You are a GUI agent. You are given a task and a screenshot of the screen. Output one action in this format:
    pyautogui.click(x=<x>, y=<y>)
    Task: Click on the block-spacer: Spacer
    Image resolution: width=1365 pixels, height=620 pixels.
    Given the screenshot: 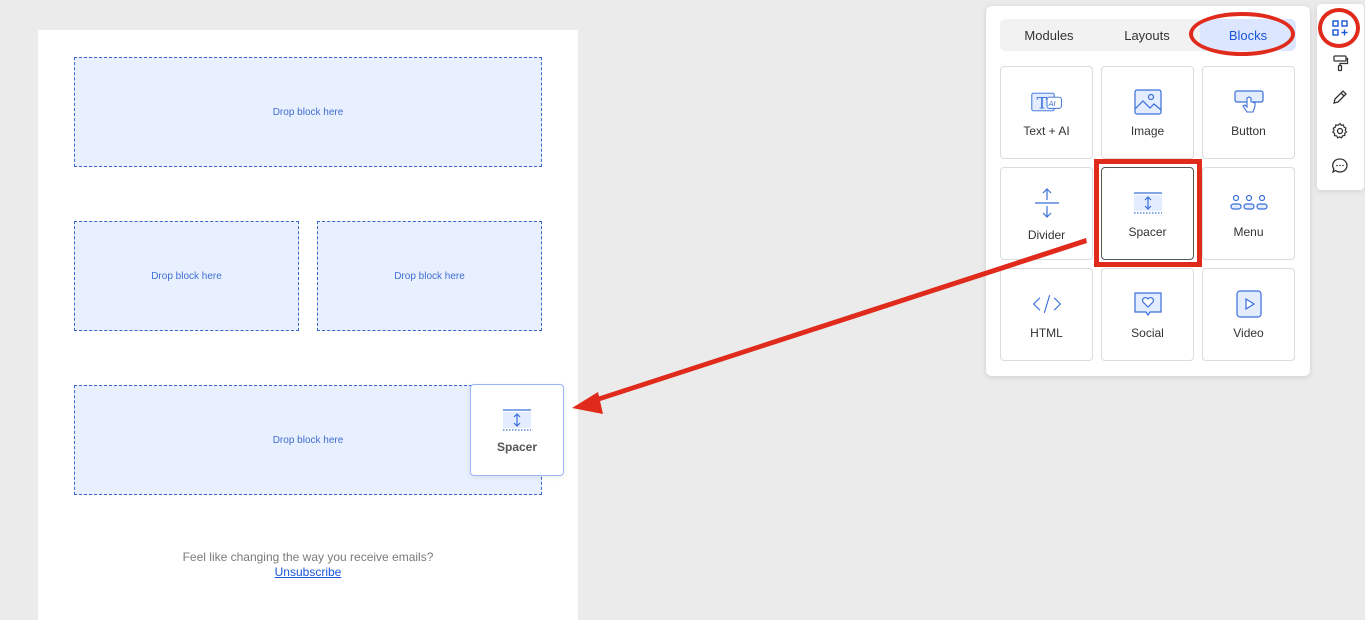 What is the action you would take?
    pyautogui.click(x=1147, y=213)
    